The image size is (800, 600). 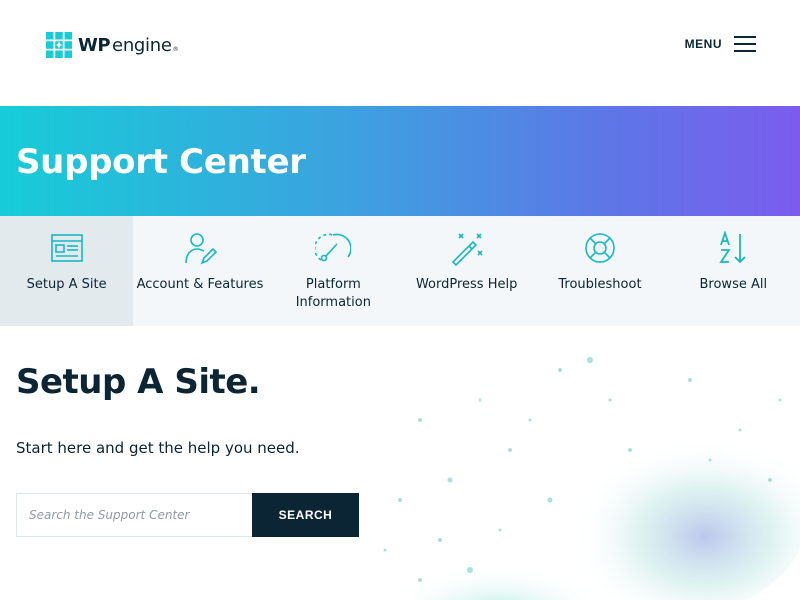 What do you see at coordinates (600, 248) in the screenshot?
I see `lifebuoy-icon` at bounding box center [600, 248].